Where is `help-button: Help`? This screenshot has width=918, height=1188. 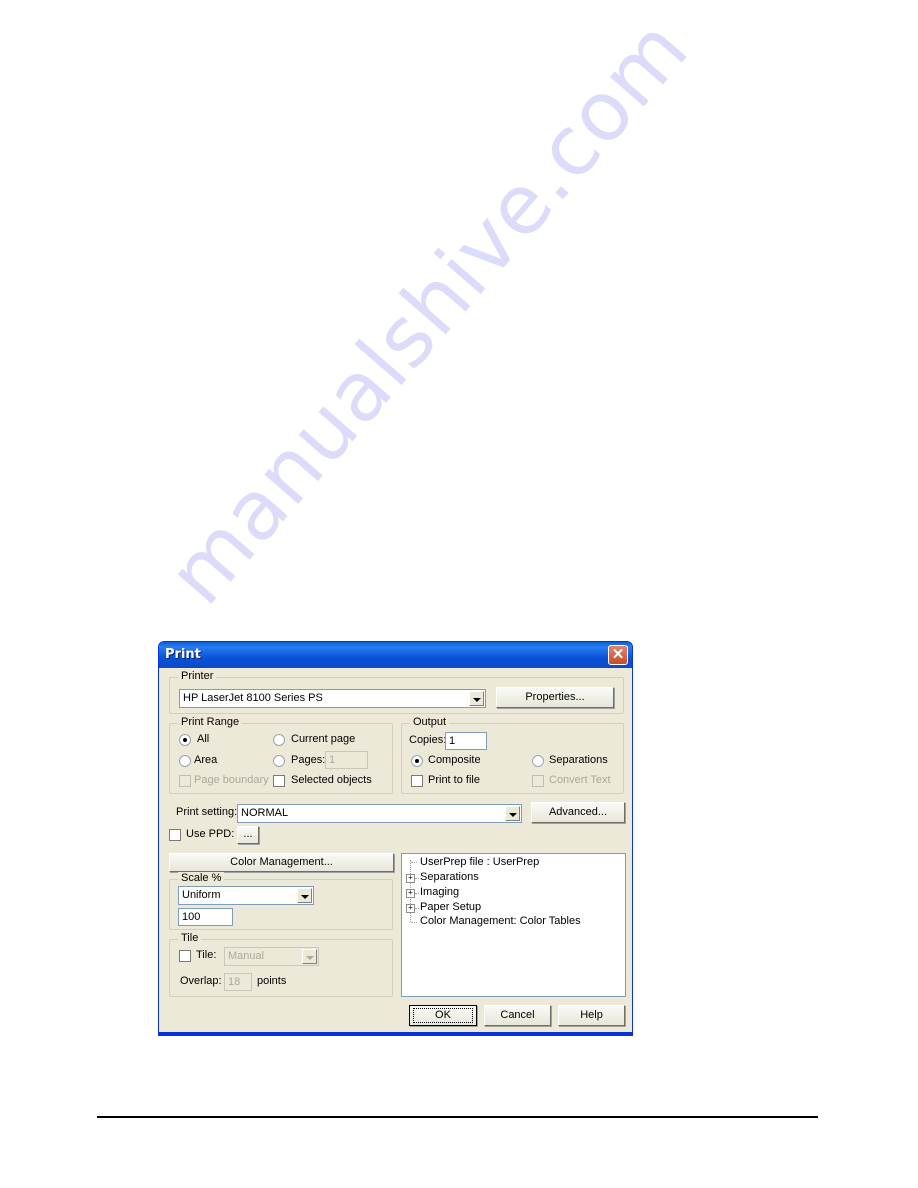 help-button: Help is located at coordinates (591, 1015).